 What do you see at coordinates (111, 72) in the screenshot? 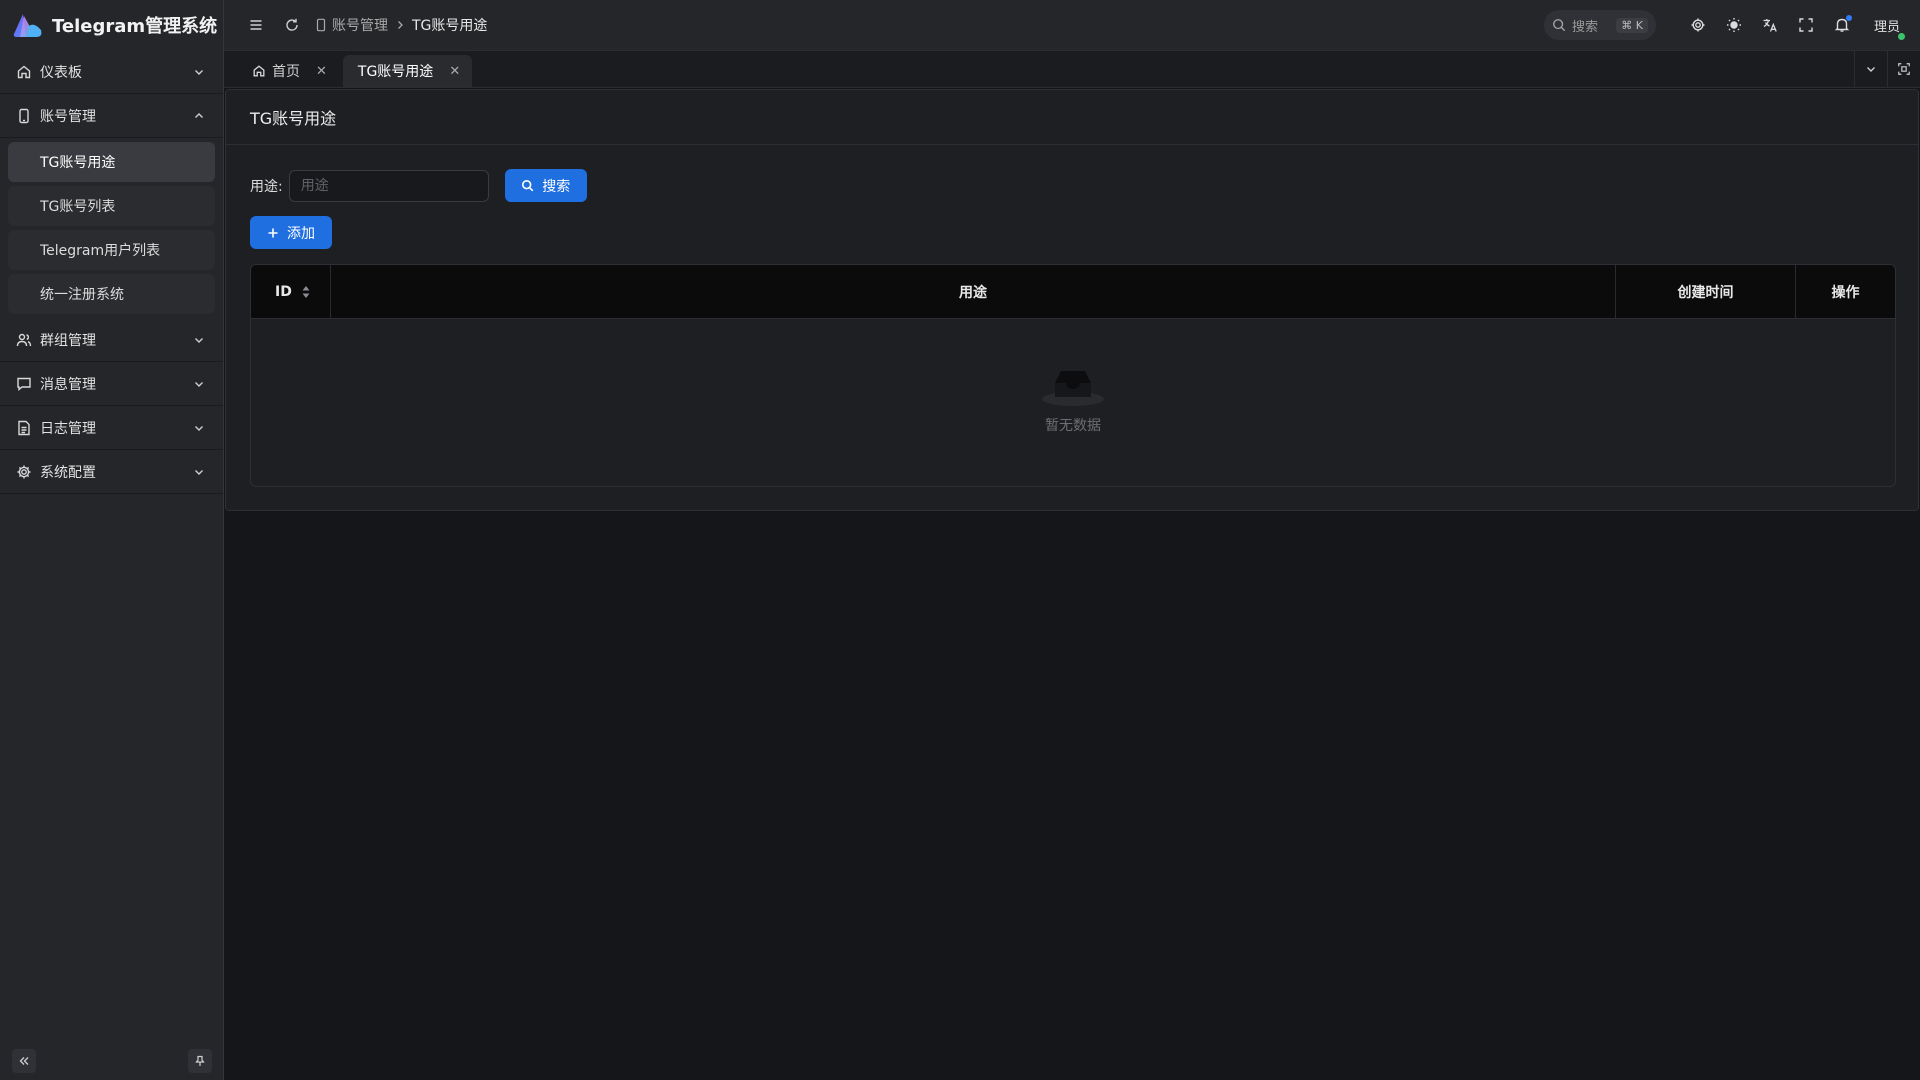
I see `menu-group-dashboard: 仪表板` at bounding box center [111, 72].